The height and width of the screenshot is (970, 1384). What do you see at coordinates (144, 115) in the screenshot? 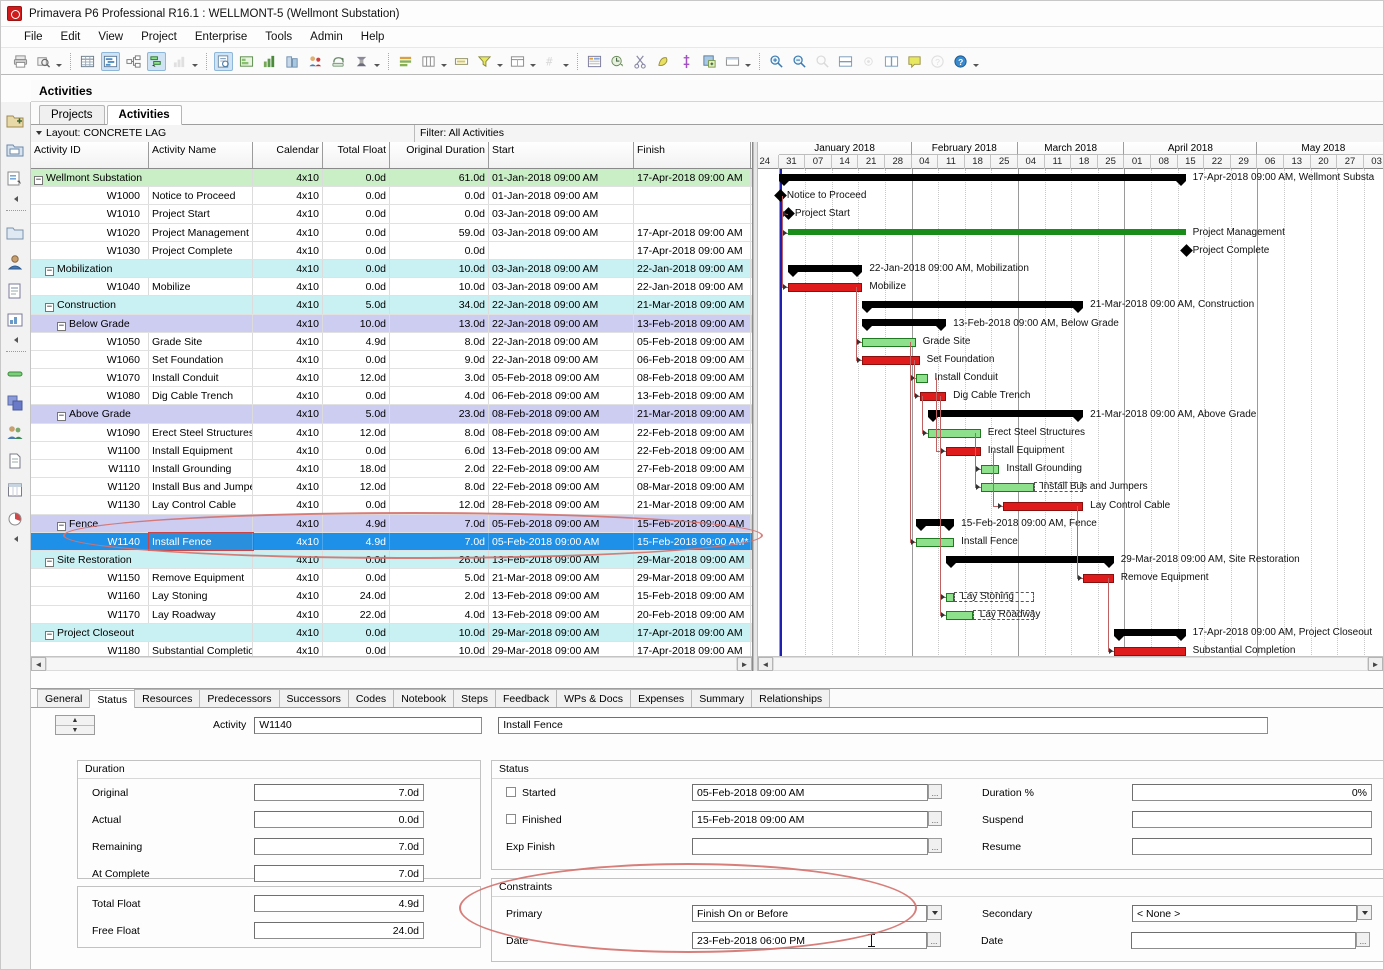
I see `tab-activities: Activities` at bounding box center [144, 115].